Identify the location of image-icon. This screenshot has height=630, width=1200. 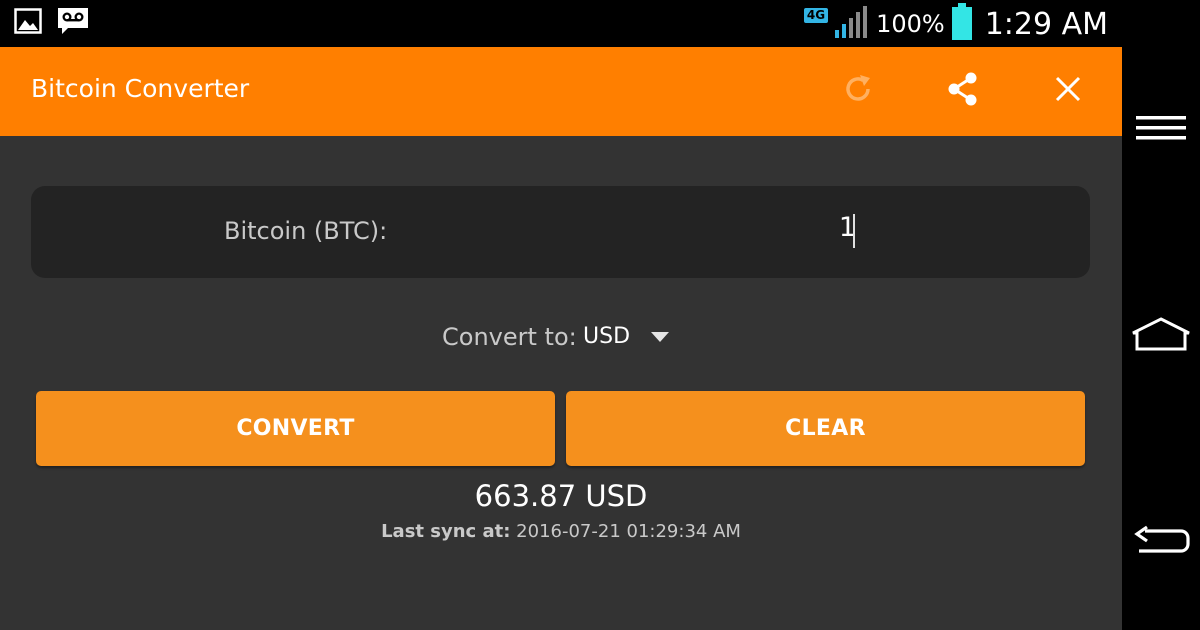
(28, 23).